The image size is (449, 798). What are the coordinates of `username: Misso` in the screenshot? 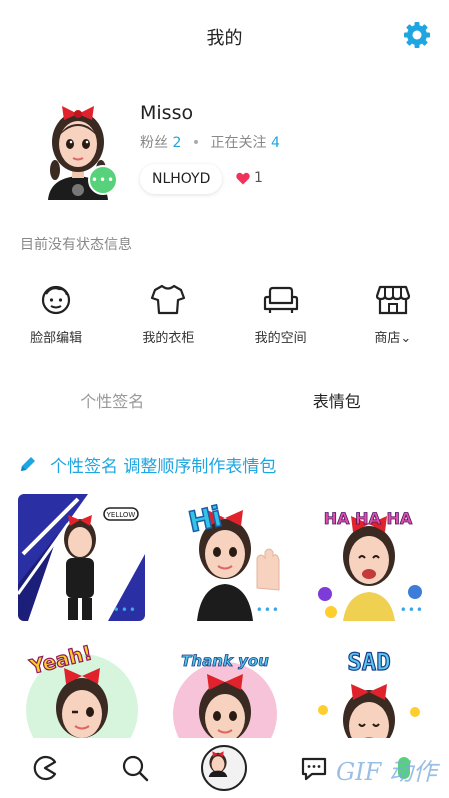 It's located at (167, 113).